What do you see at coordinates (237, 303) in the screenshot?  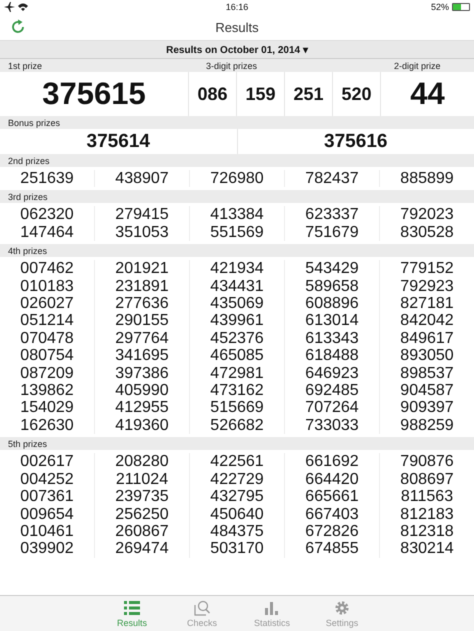 I see `prize-number: 435069` at bounding box center [237, 303].